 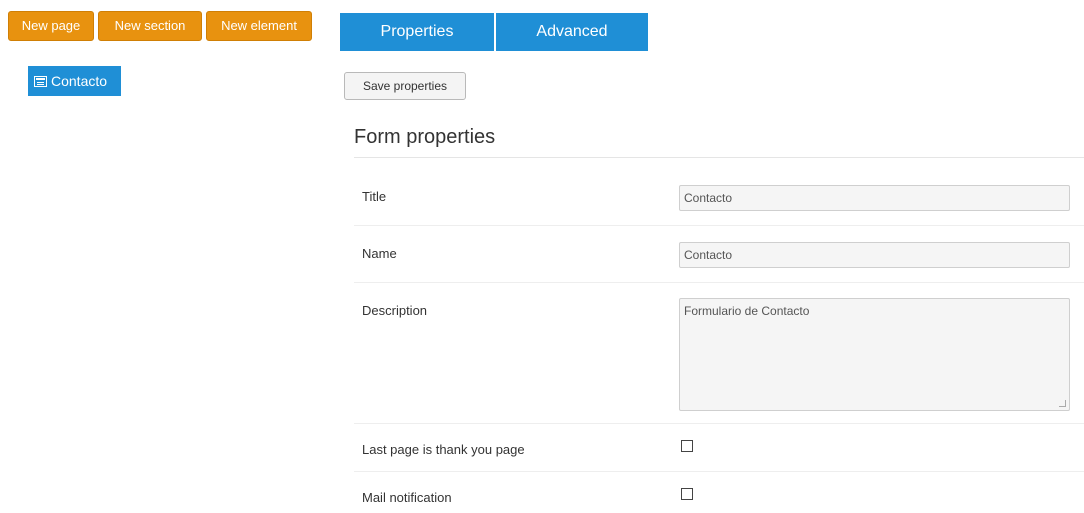 I want to click on name-field: Contacto, so click(x=874, y=255).